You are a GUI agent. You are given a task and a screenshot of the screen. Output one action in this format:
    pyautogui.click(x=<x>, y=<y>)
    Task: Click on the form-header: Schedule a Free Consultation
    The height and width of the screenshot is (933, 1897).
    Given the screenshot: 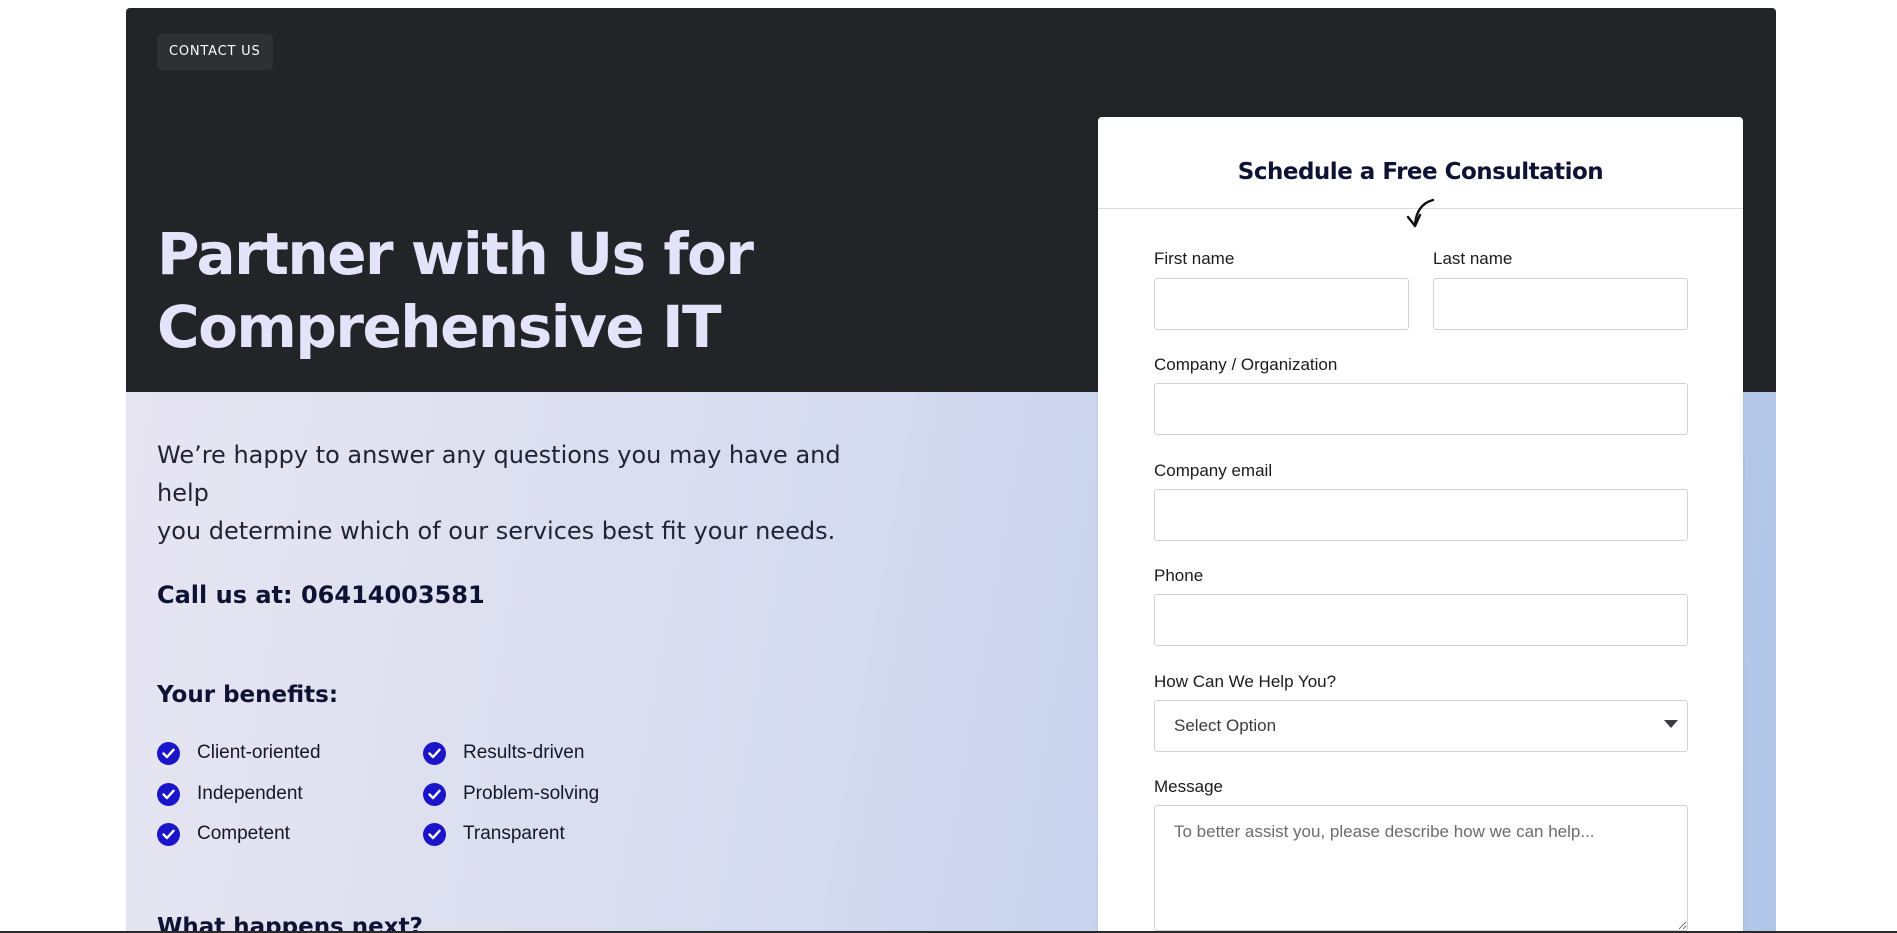 What is the action you would take?
    pyautogui.click(x=1420, y=163)
    